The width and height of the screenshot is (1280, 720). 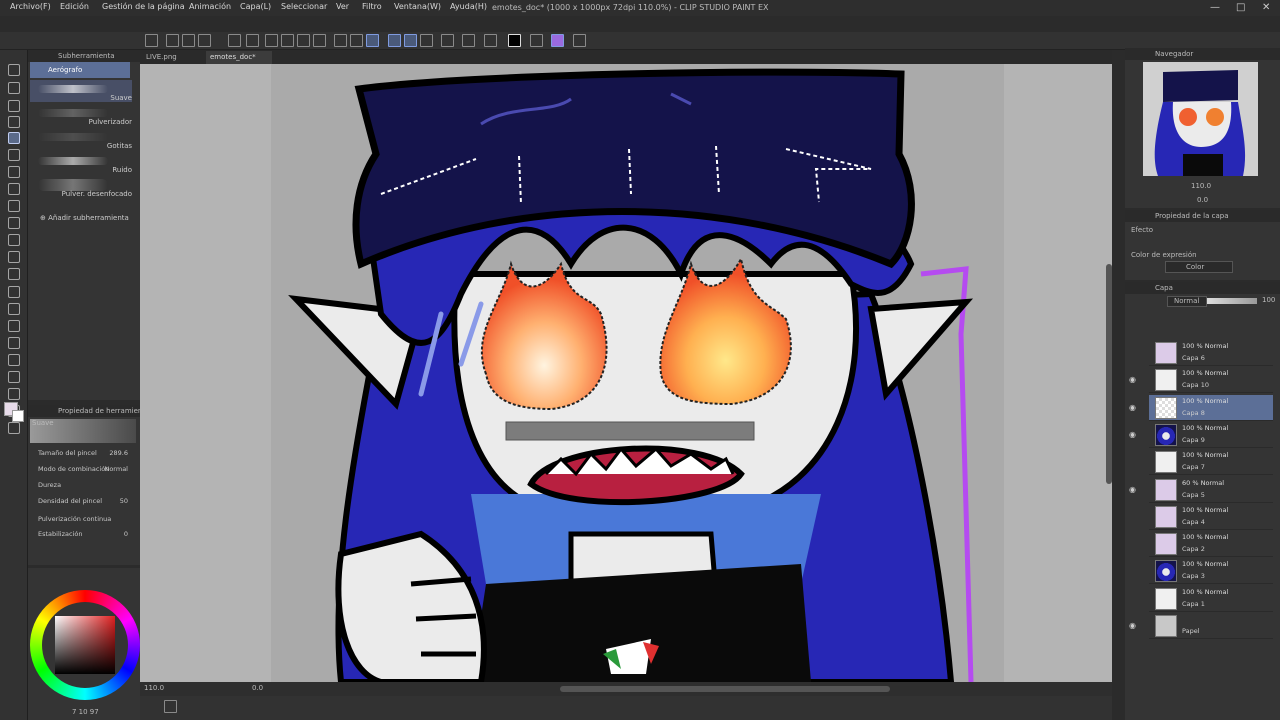 I want to click on layer-row-capa-6: 100 % Normal Capa 6, so click(x=1211, y=353).